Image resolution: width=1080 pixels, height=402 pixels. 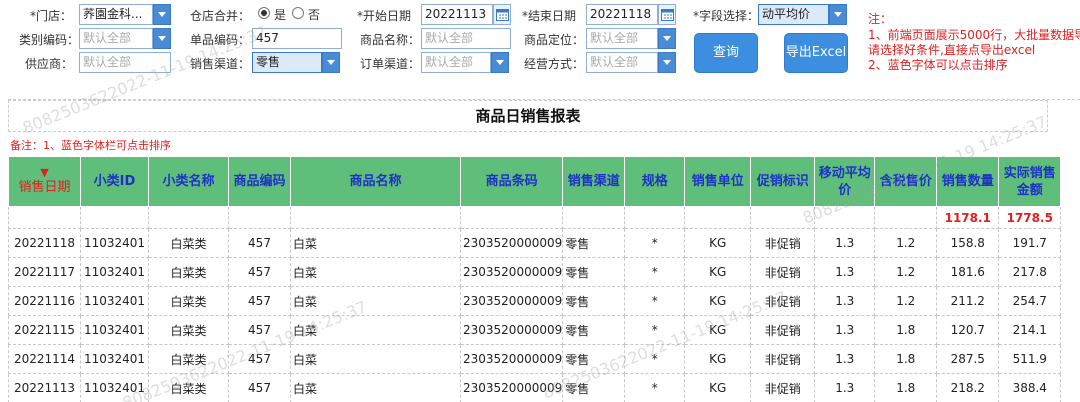 I want to click on start-date-calendar-icon, so click(x=502, y=14).